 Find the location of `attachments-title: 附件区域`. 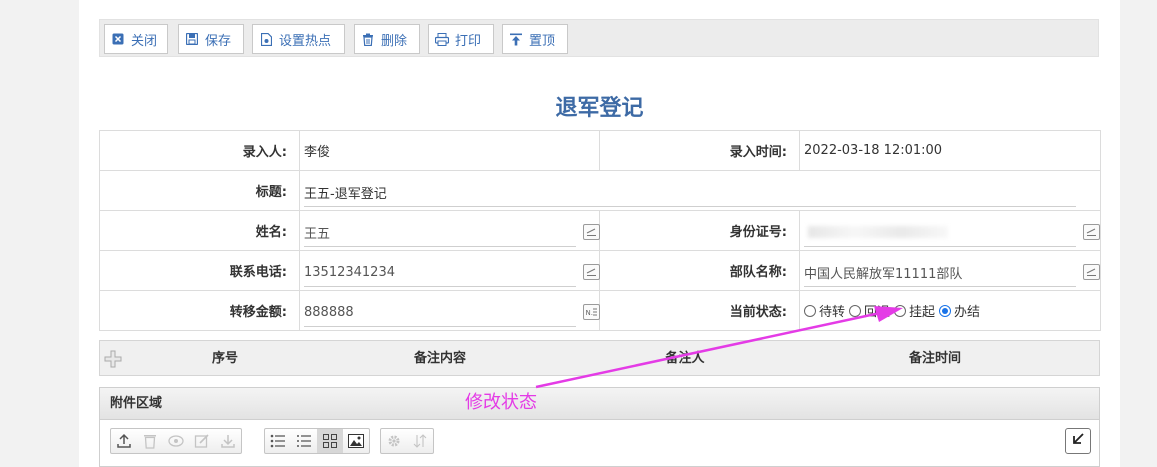

attachments-title: 附件区域 is located at coordinates (599, 404).